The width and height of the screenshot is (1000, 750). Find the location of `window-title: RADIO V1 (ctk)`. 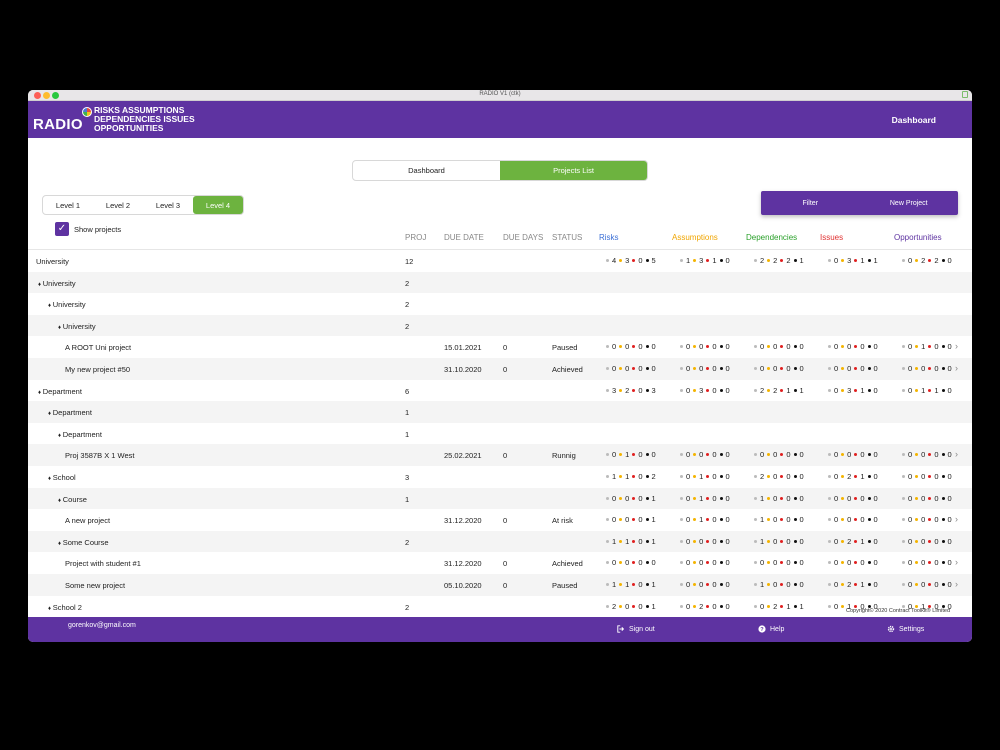

window-title: RADIO V1 (ctk) is located at coordinates (500, 94).